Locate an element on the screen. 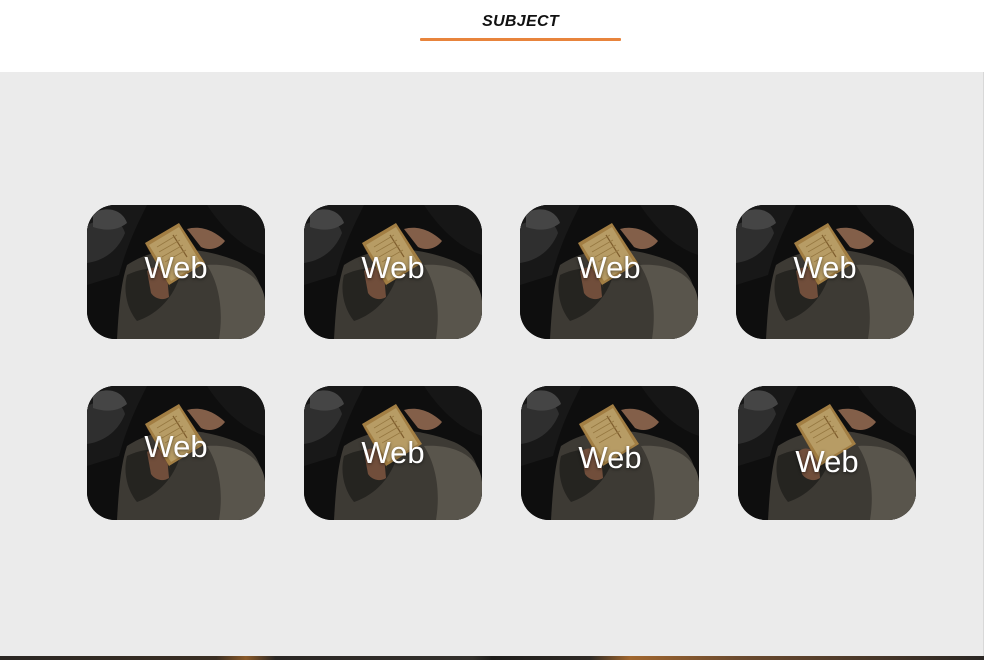 The height and width of the screenshot is (660, 984). next-section-preview is located at coordinates (492, 658).